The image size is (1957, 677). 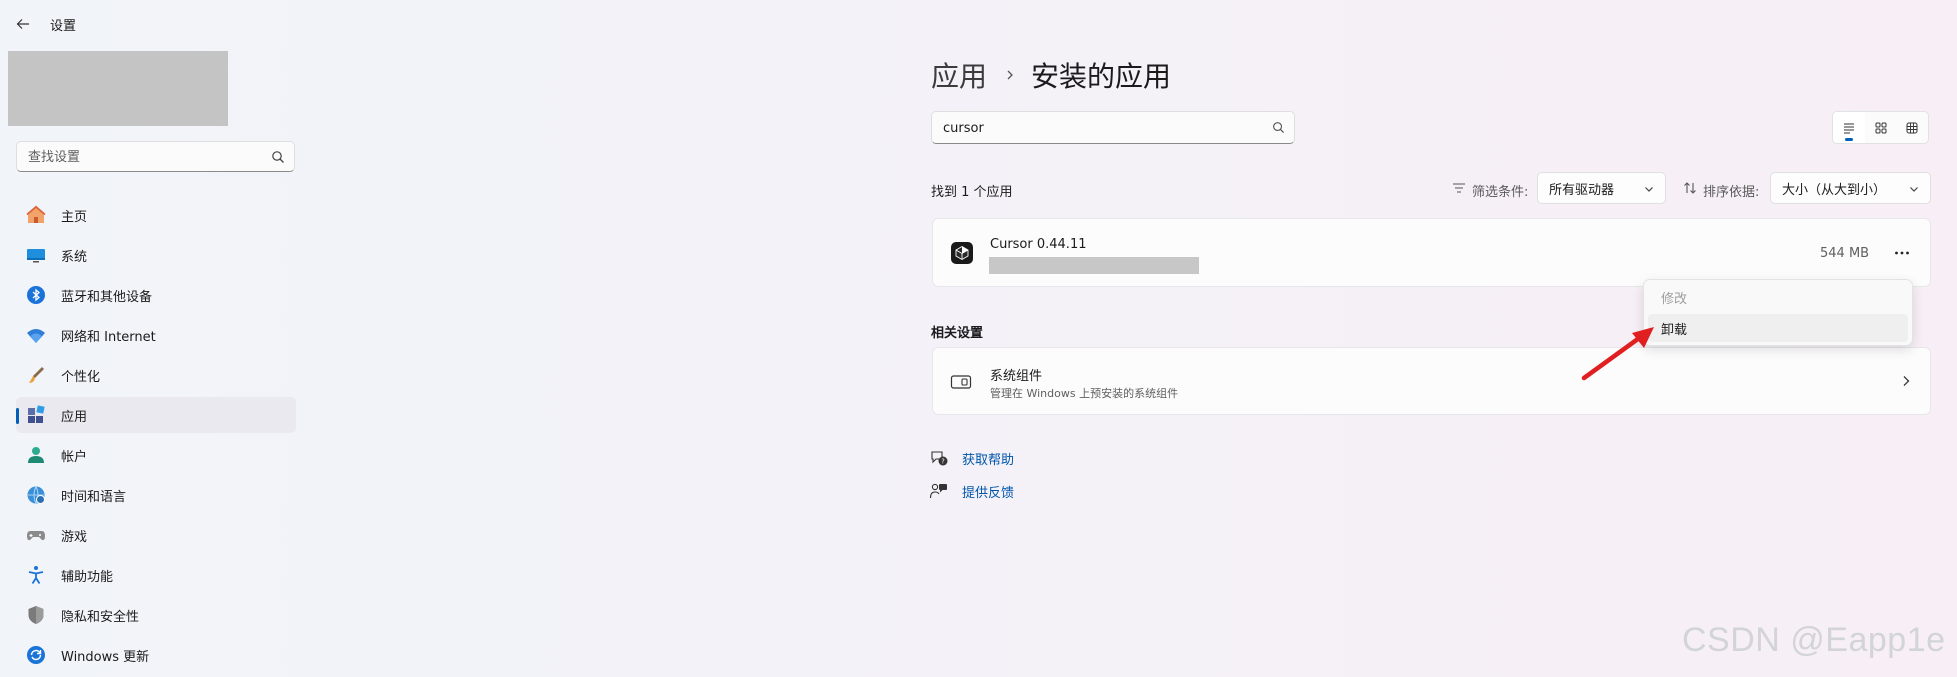 I want to click on breadcrumb-parent: 应用, so click(x=959, y=75).